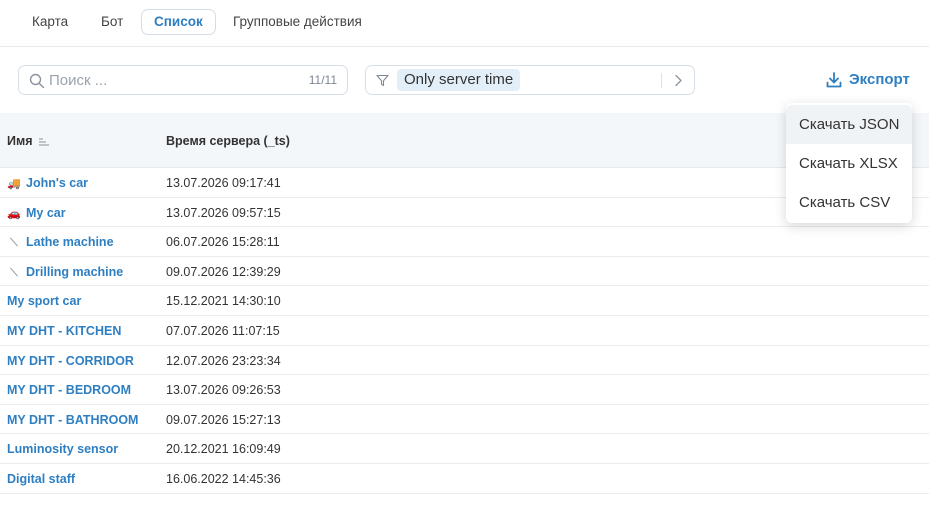 This screenshot has width=929, height=520. Describe the element at coordinates (36, 213) in the screenshot. I see `device-name-link: 🚗 My car` at that location.